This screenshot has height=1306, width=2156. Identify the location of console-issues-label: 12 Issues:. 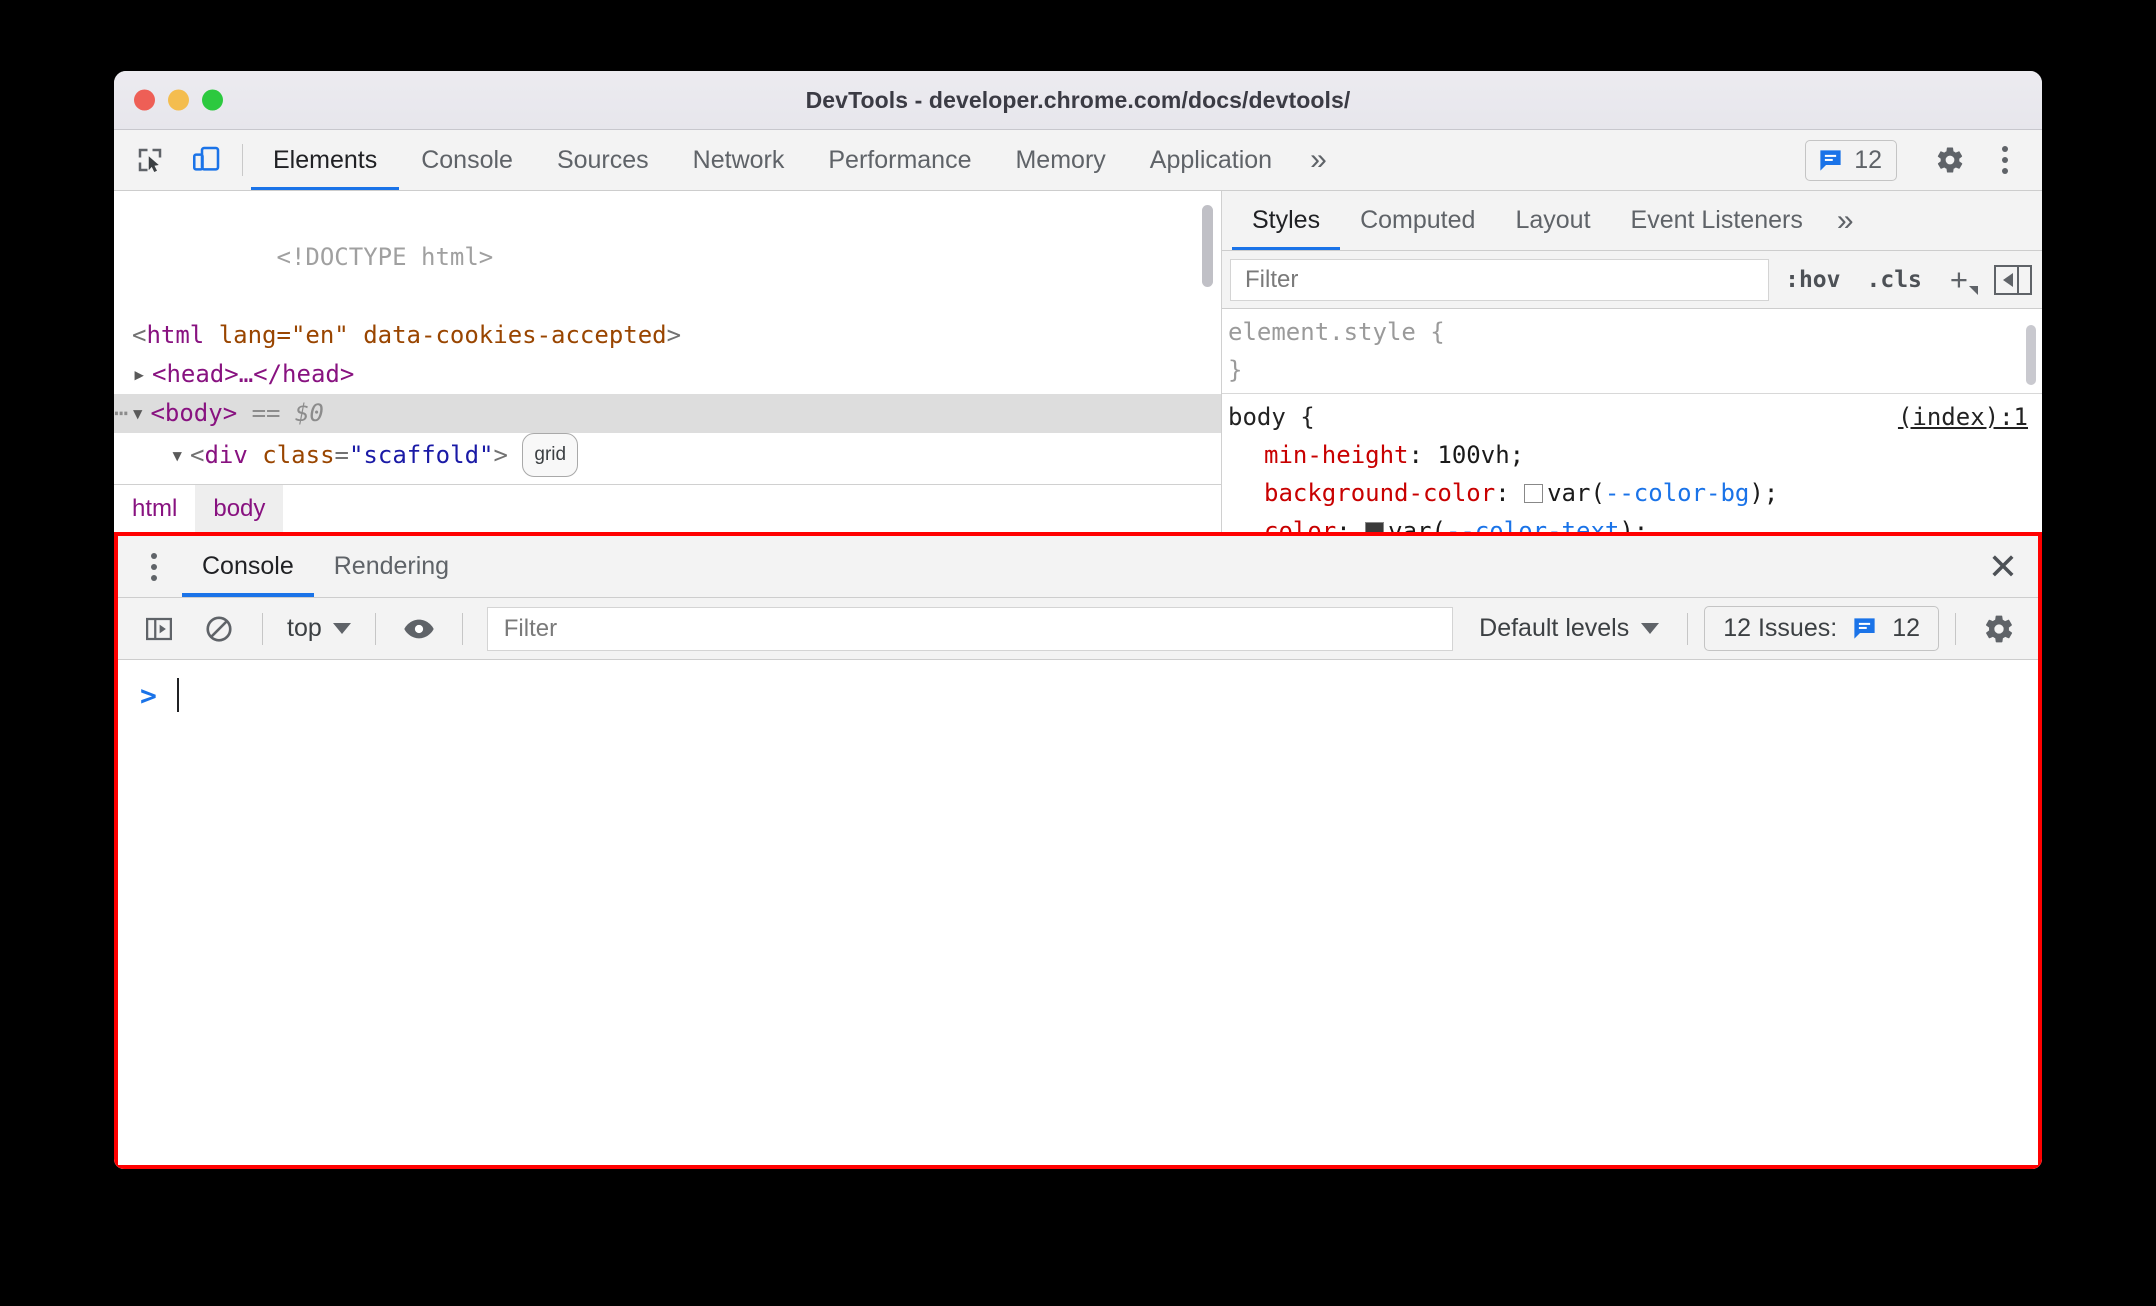
(1780, 628).